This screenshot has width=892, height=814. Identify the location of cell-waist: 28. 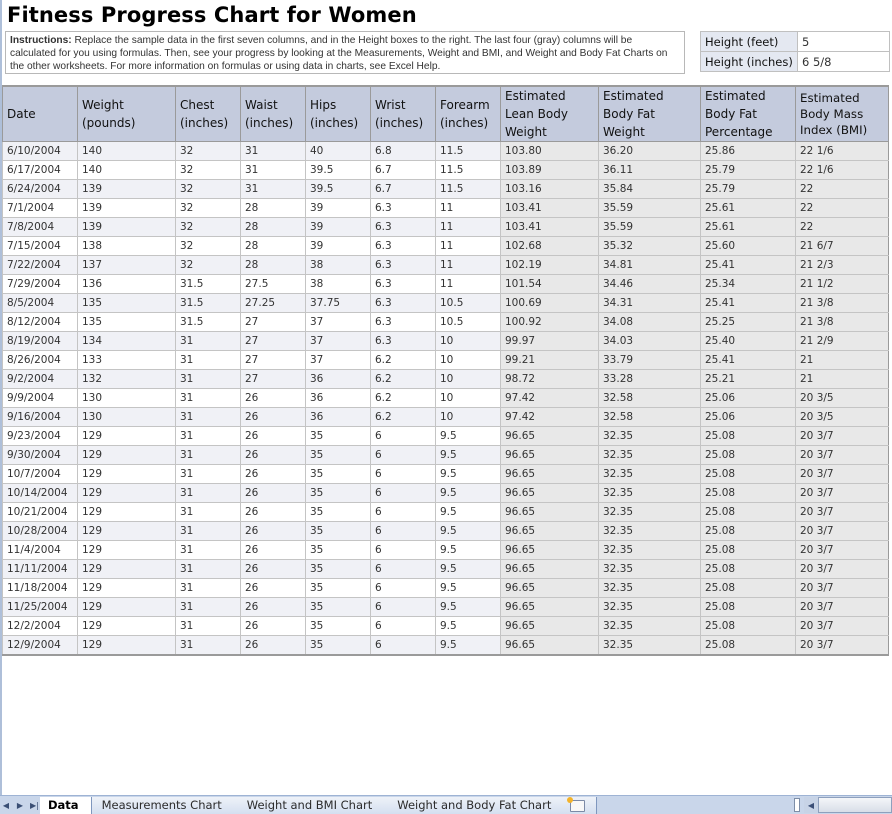
(273, 265).